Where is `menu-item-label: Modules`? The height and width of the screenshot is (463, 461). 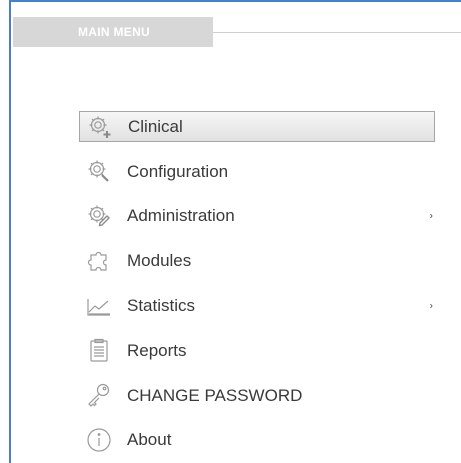
menu-item-label: Modules is located at coordinates (159, 261).